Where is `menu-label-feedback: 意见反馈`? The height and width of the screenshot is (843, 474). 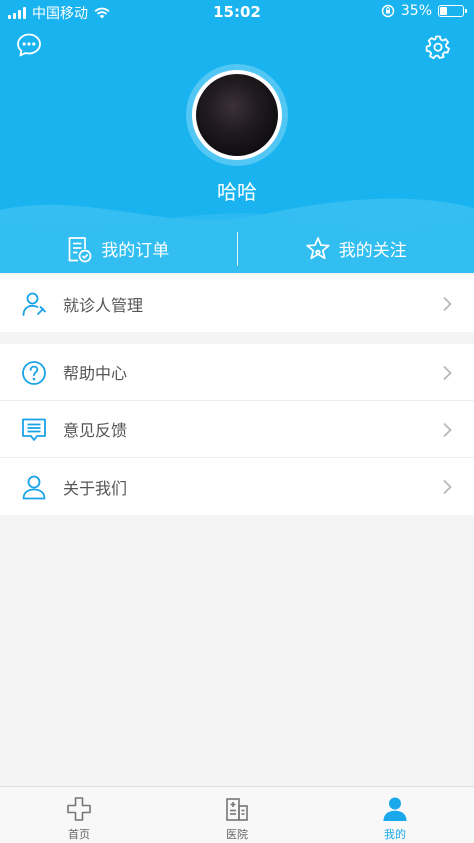 menu-label-feedback: 意见反馈 is located at coordinates (95, 430).